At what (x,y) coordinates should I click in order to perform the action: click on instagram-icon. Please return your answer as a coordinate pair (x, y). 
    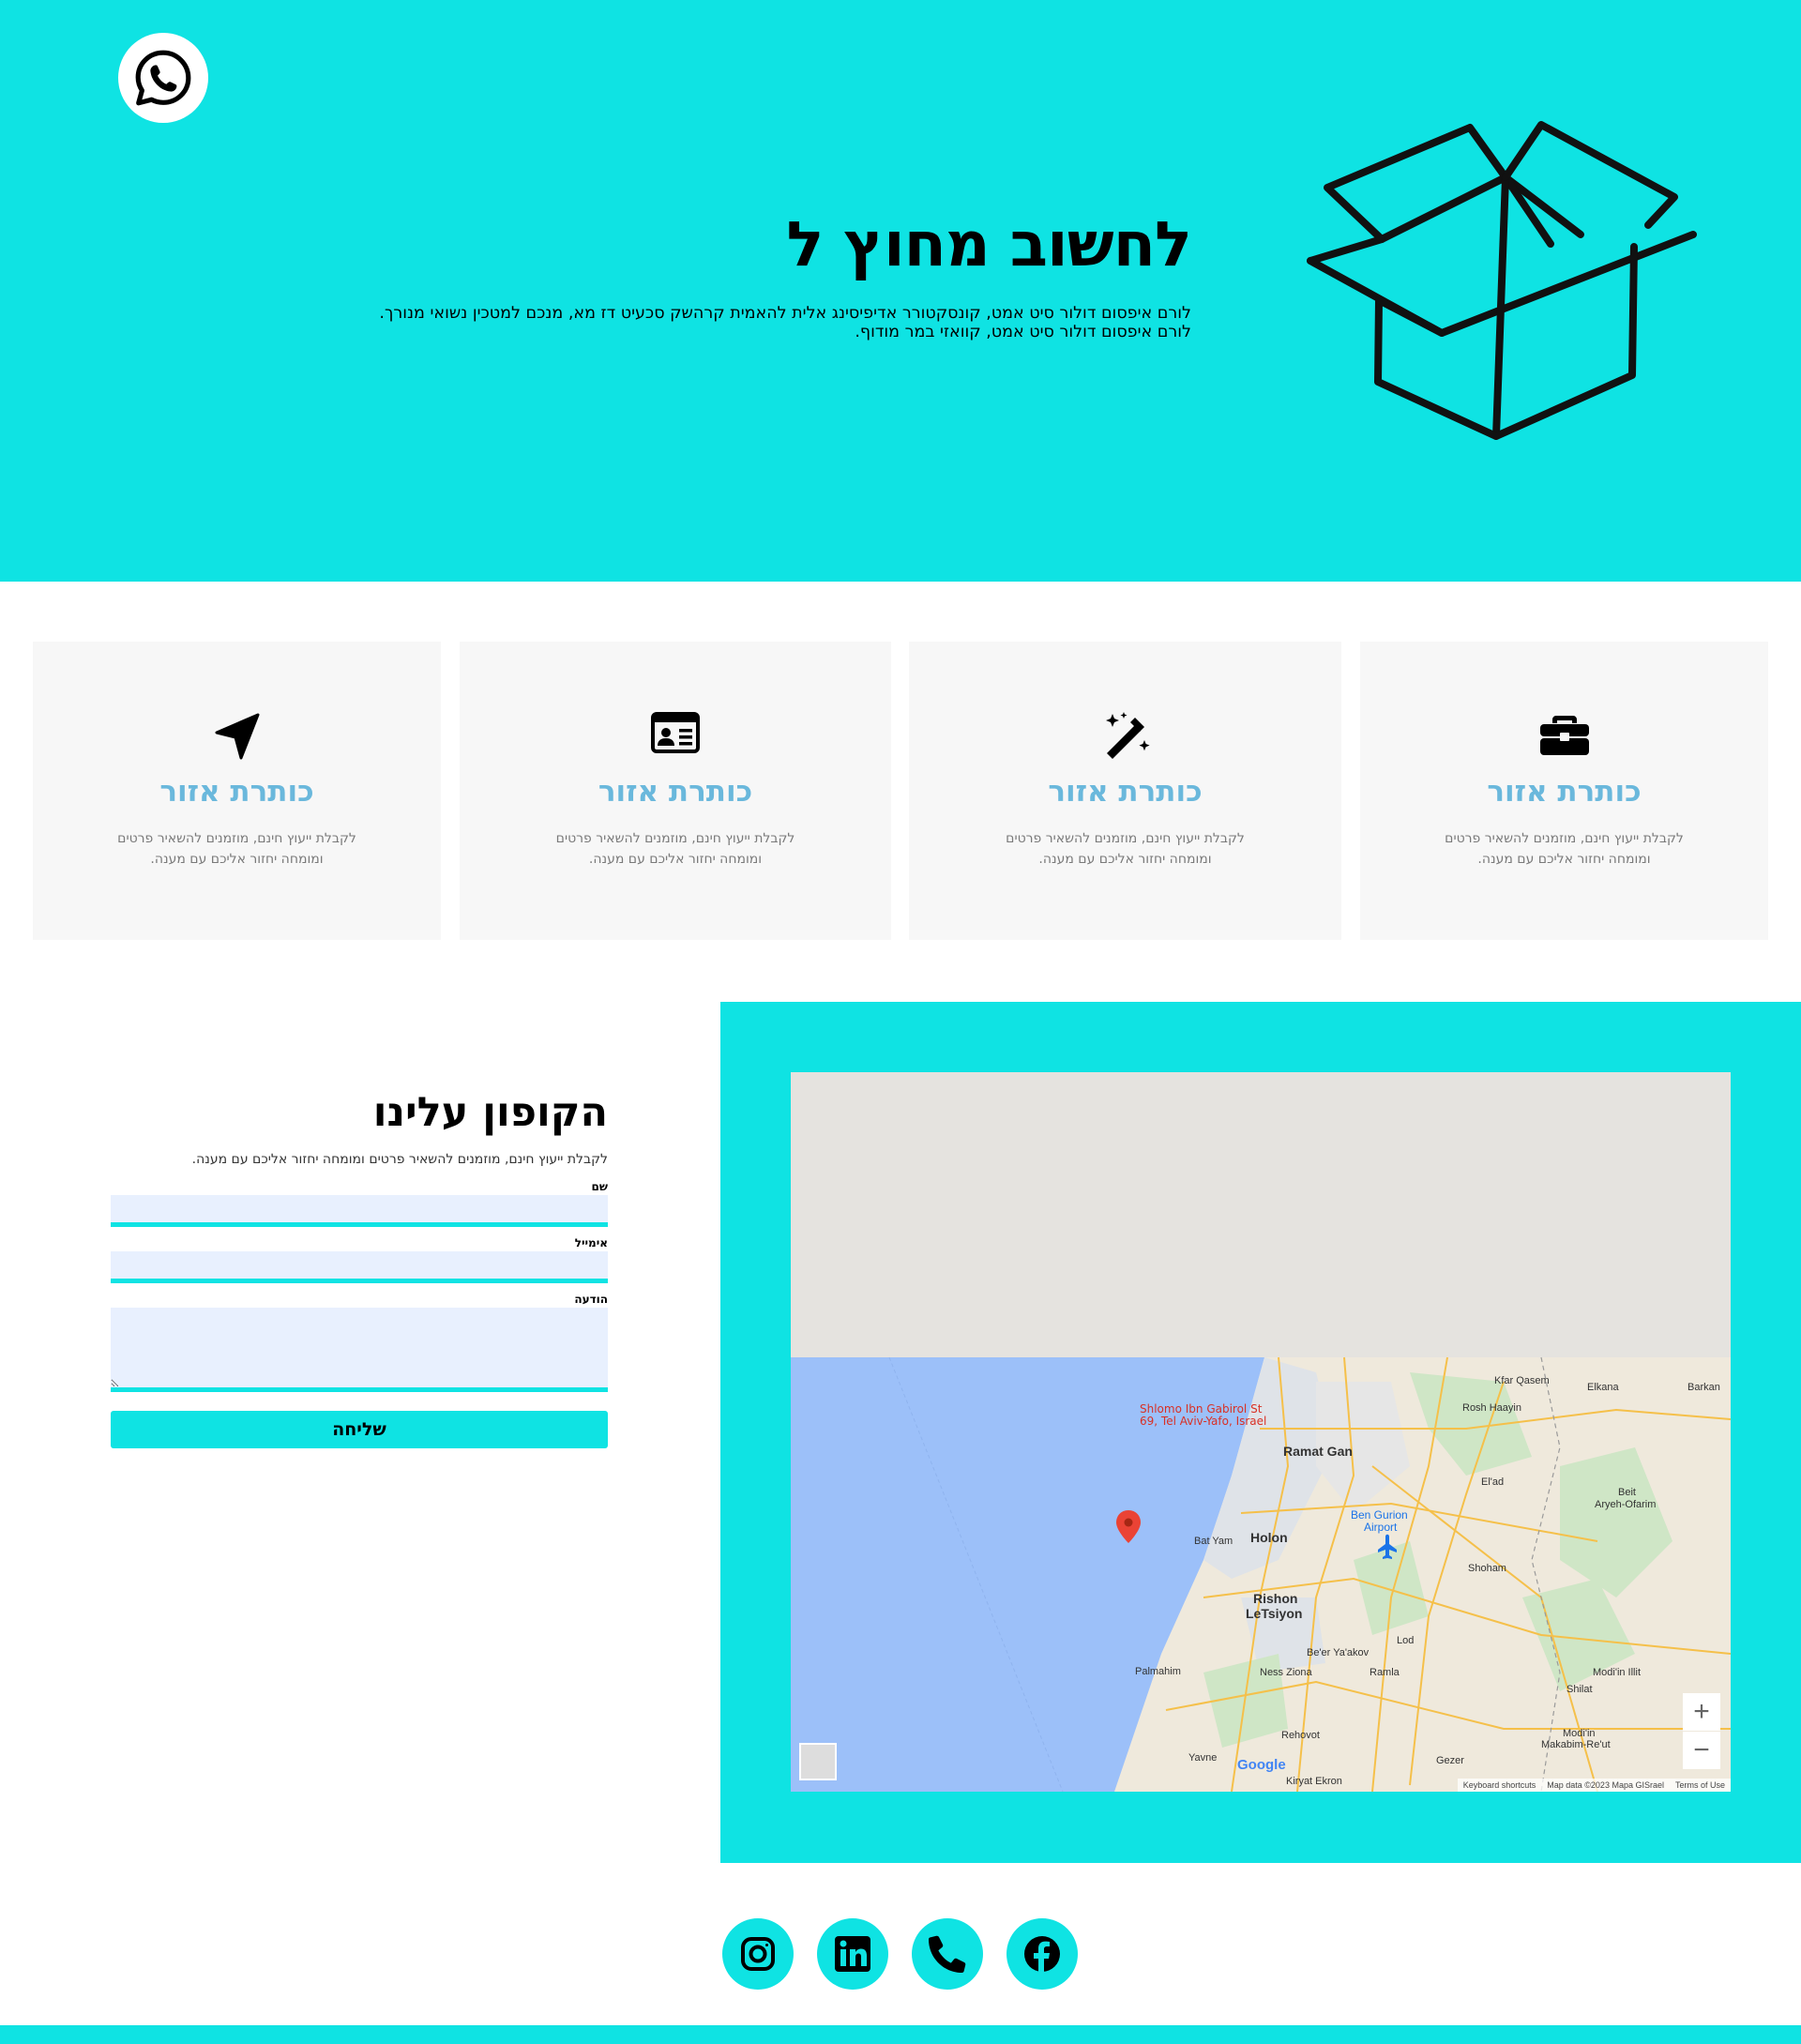
    Looking at the image, I should click on (758, 1954).